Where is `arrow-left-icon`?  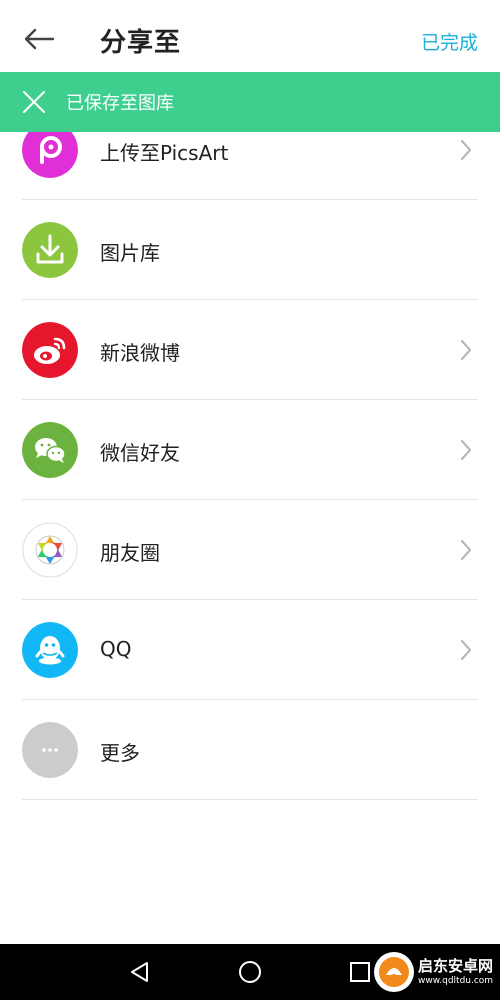 arrow-left-icon is located at coordinates (39, 39).